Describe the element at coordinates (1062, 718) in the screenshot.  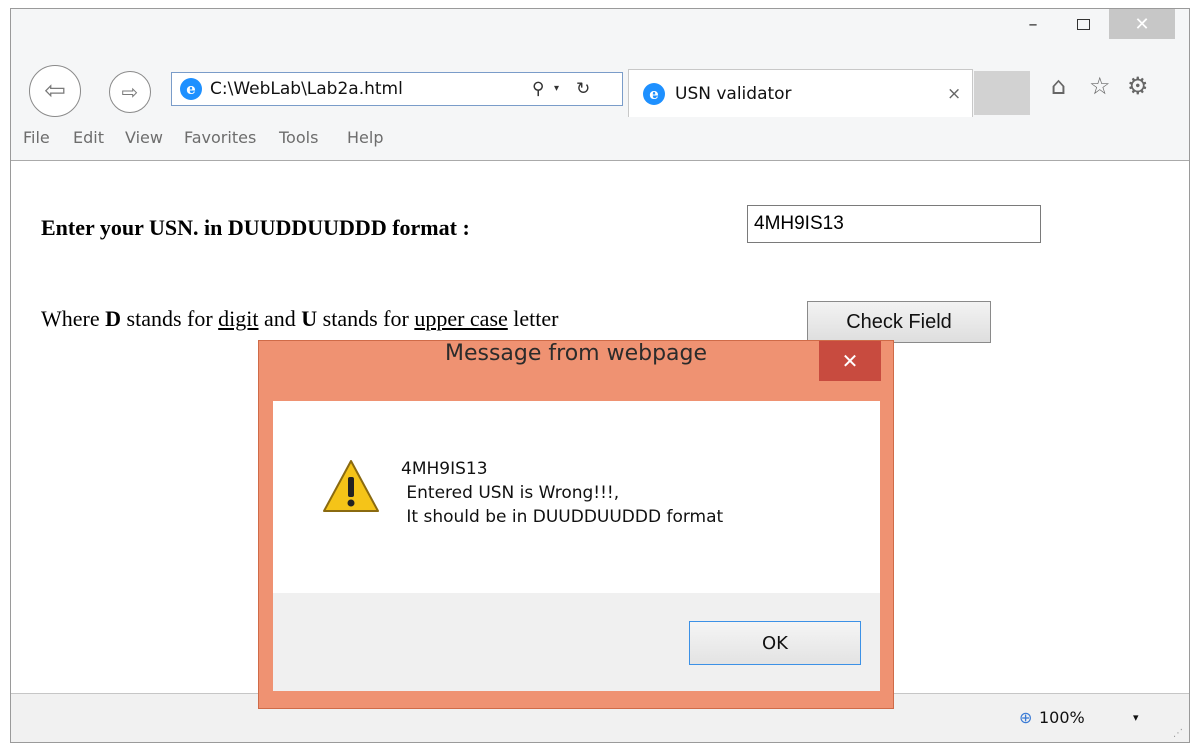
I see `zoom-level: 100%` at that location.